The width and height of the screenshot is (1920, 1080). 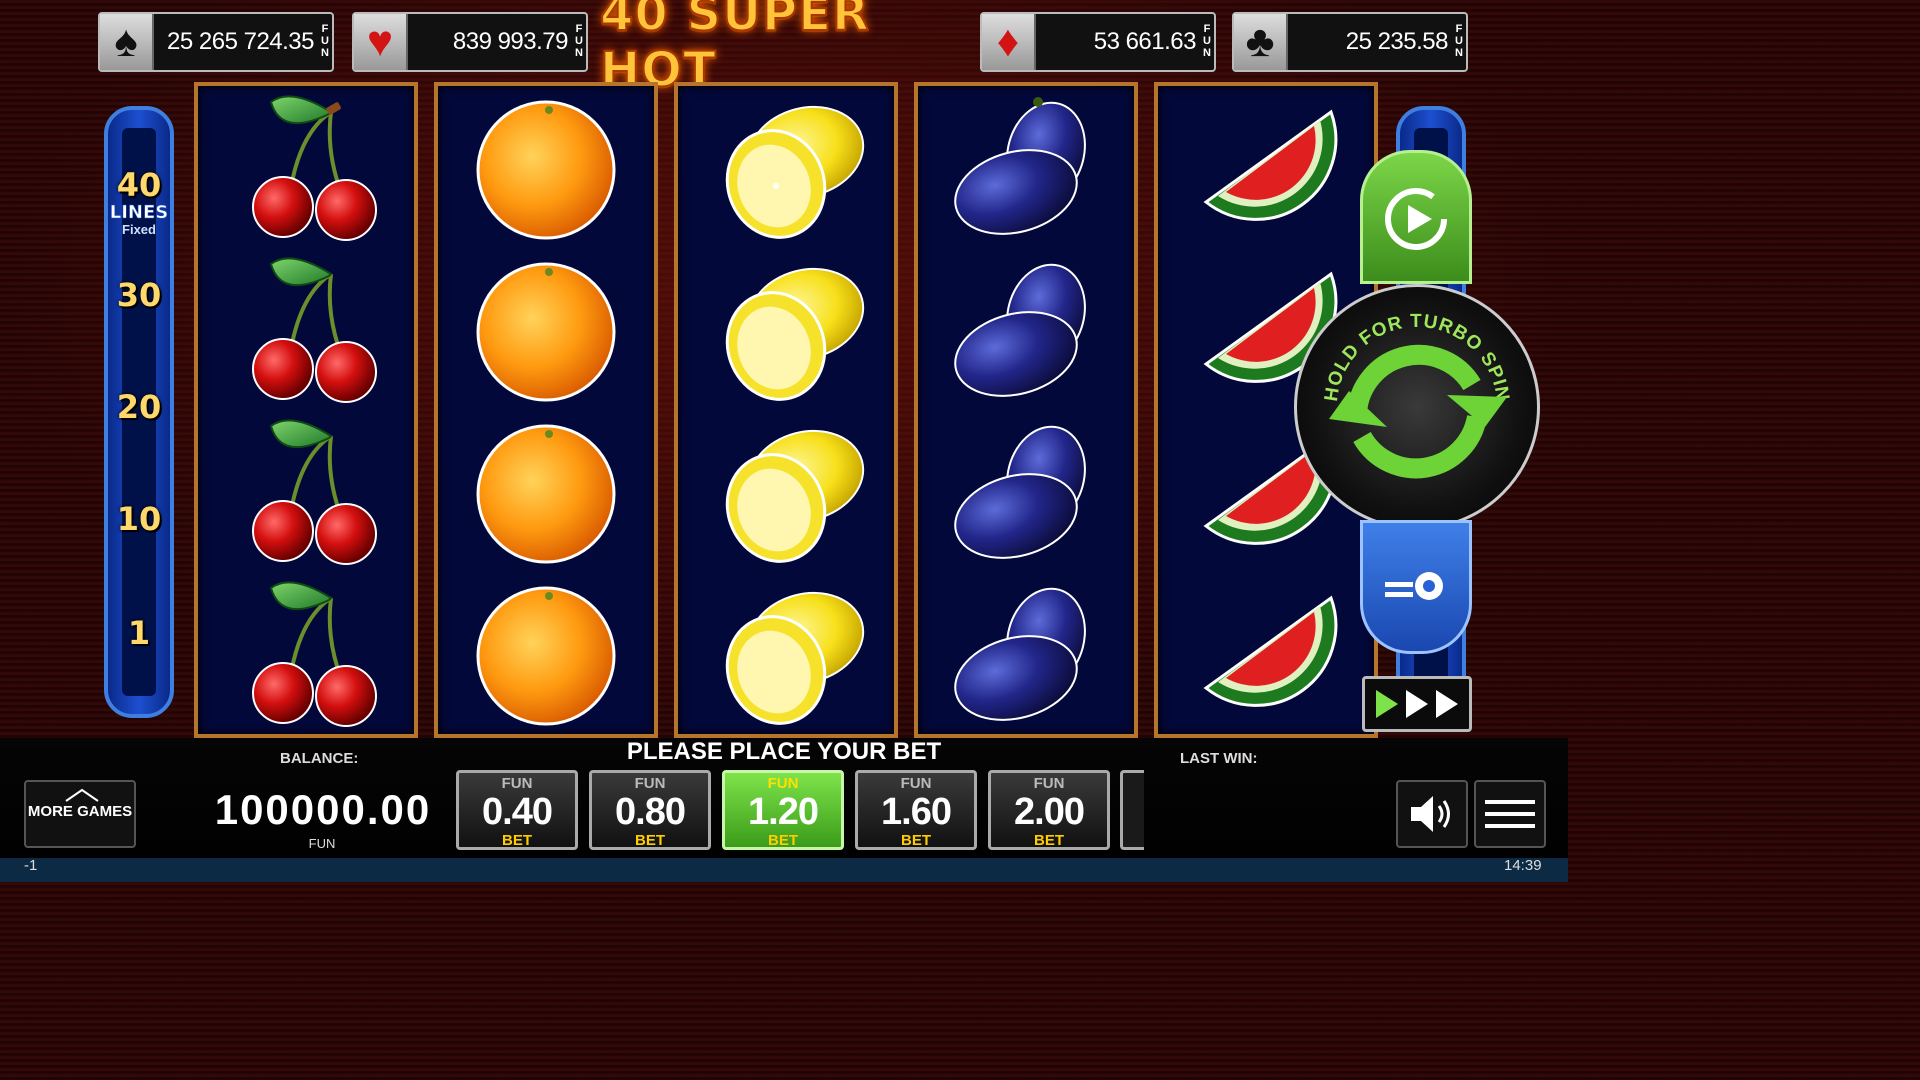 I want to click on settings-gear-icon, so click(x=1414, y=586).